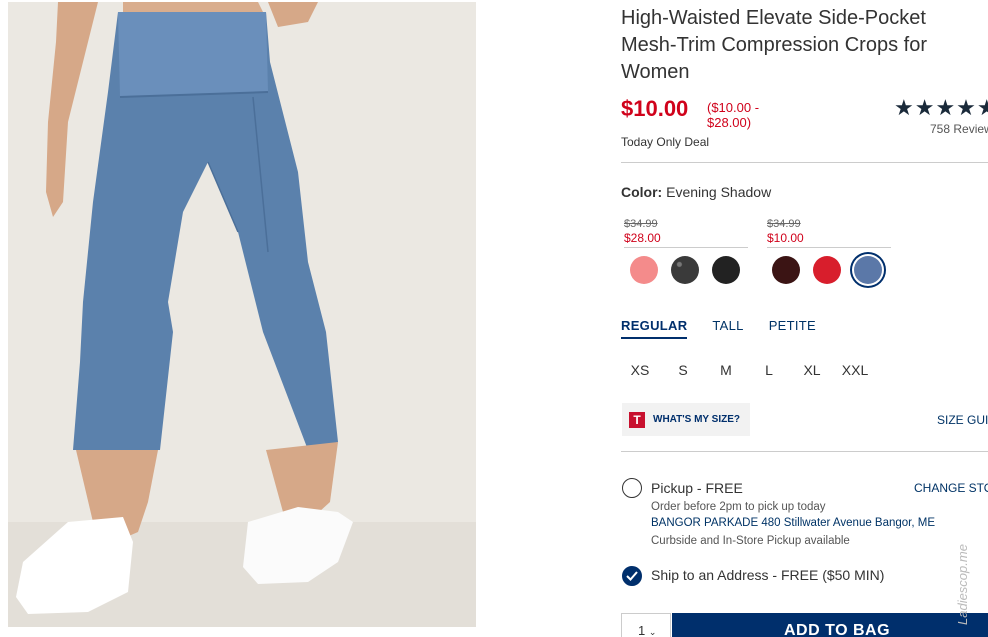  I want to click on swatch-dark-brown, so click(786, 270).